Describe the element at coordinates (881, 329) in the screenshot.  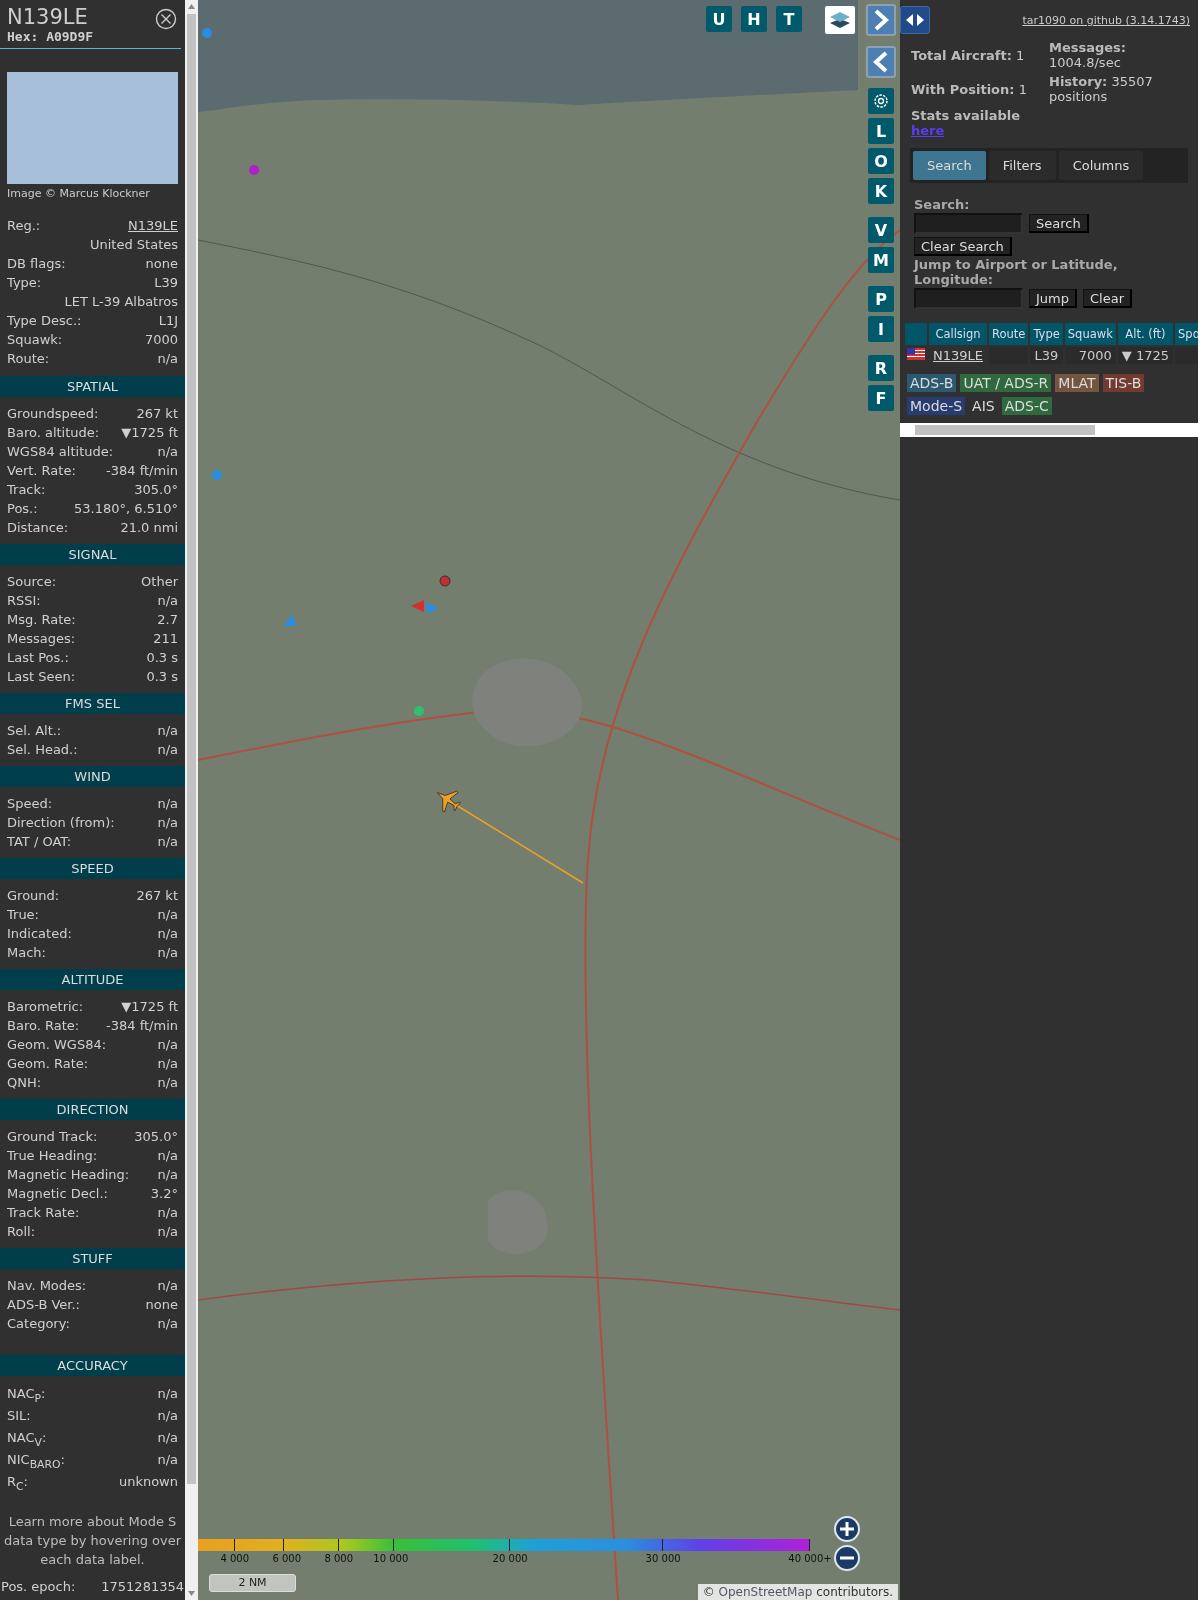
I see `map-toggle-button: I` at that location.